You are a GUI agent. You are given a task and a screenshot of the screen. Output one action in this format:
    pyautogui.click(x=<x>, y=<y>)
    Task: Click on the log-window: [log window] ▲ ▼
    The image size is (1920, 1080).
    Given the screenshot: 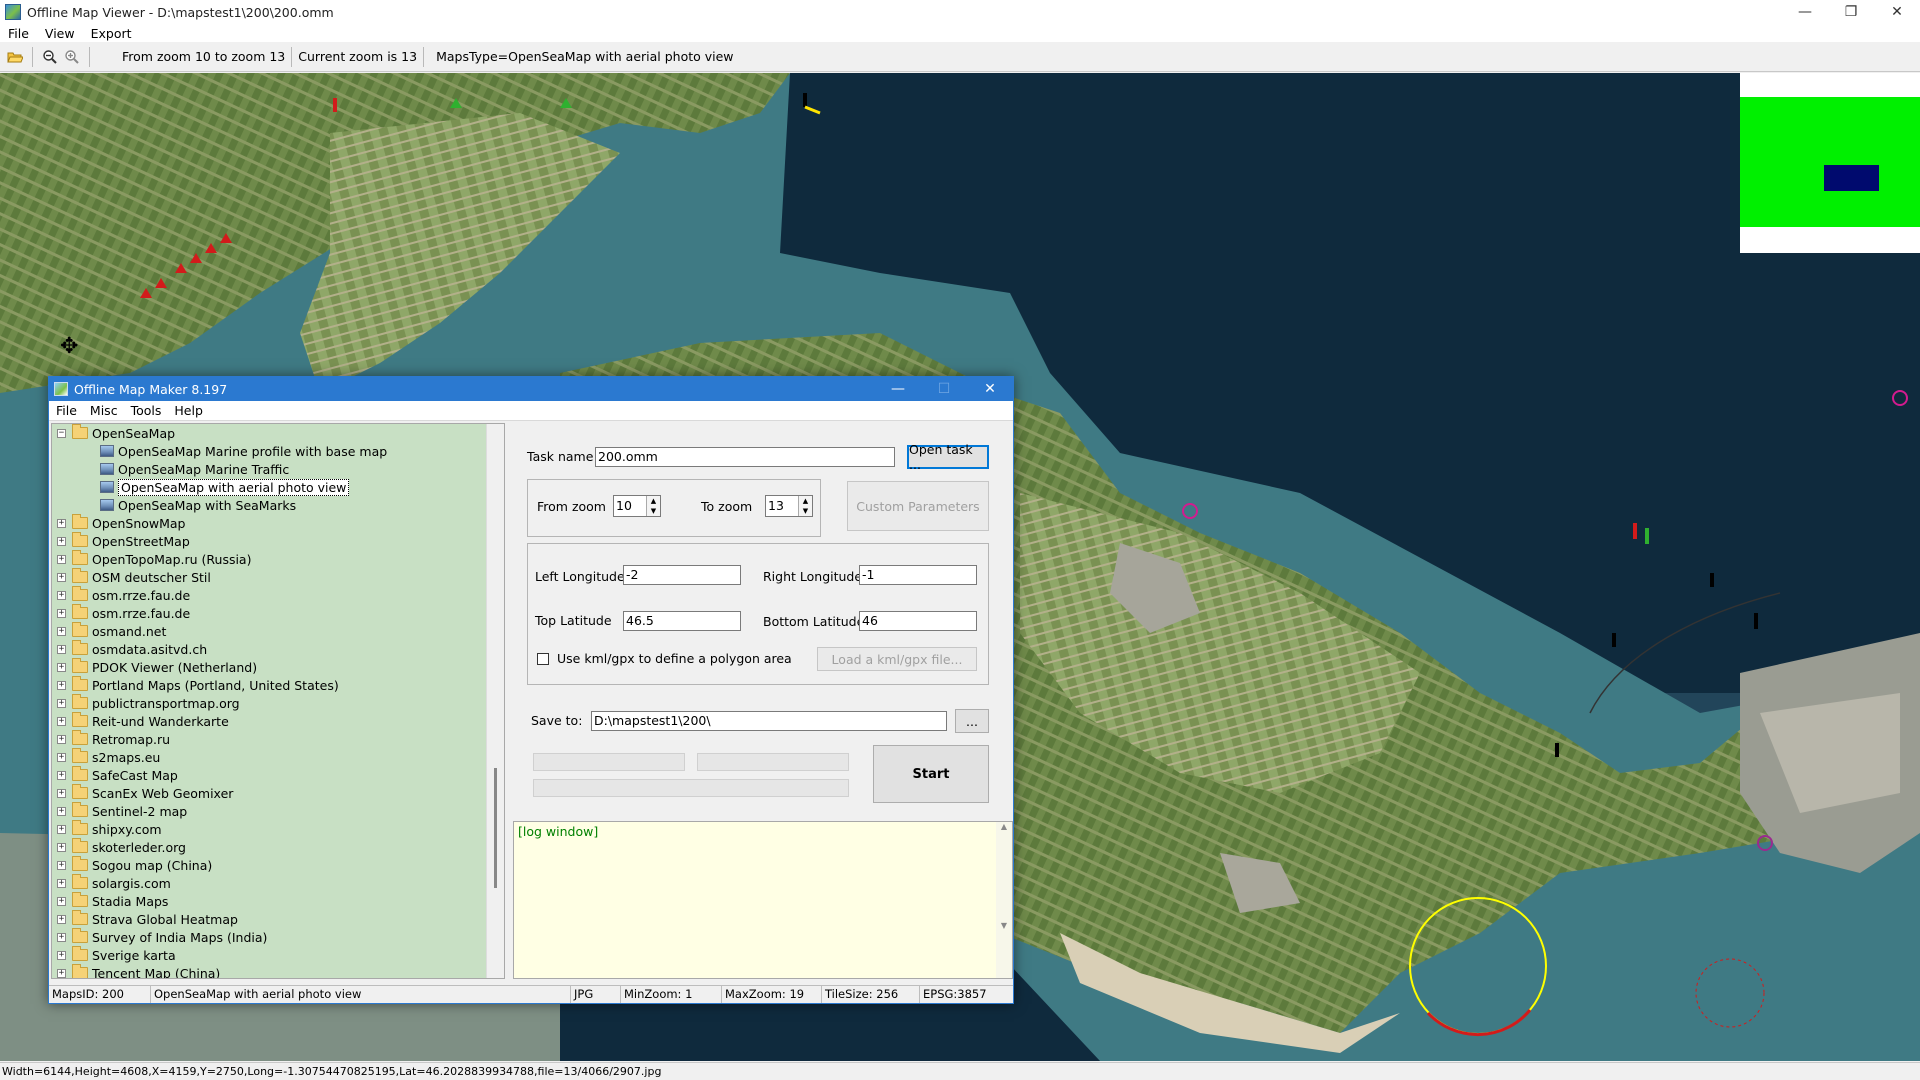 What is the action you would take?
    pyautogui.click(x=763, y=900)
    